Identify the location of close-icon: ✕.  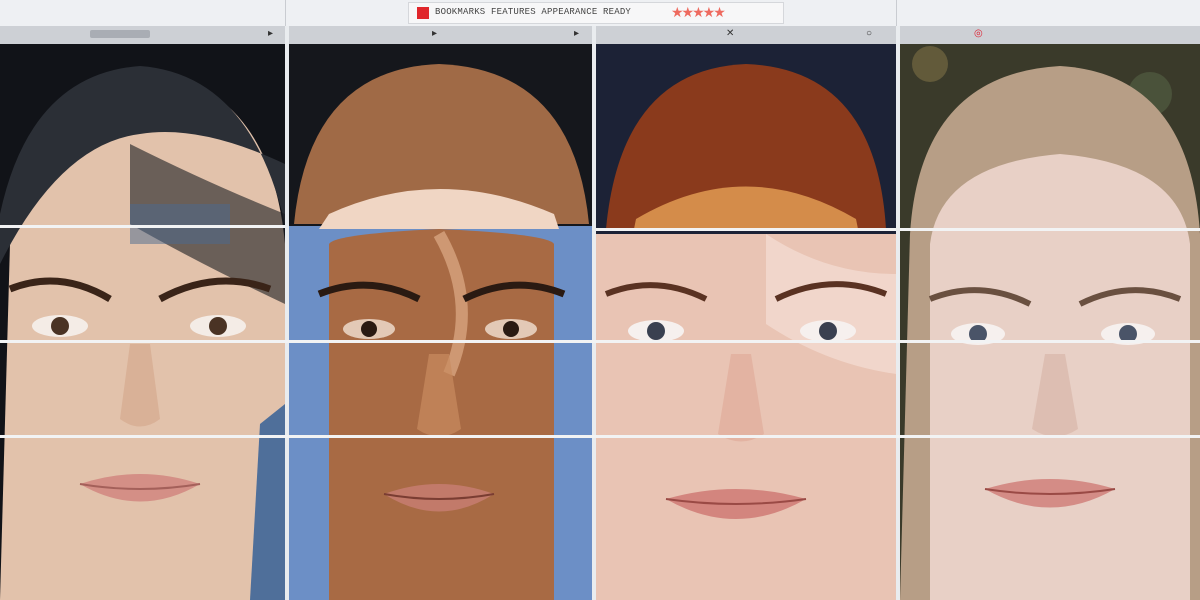
(730, 33).